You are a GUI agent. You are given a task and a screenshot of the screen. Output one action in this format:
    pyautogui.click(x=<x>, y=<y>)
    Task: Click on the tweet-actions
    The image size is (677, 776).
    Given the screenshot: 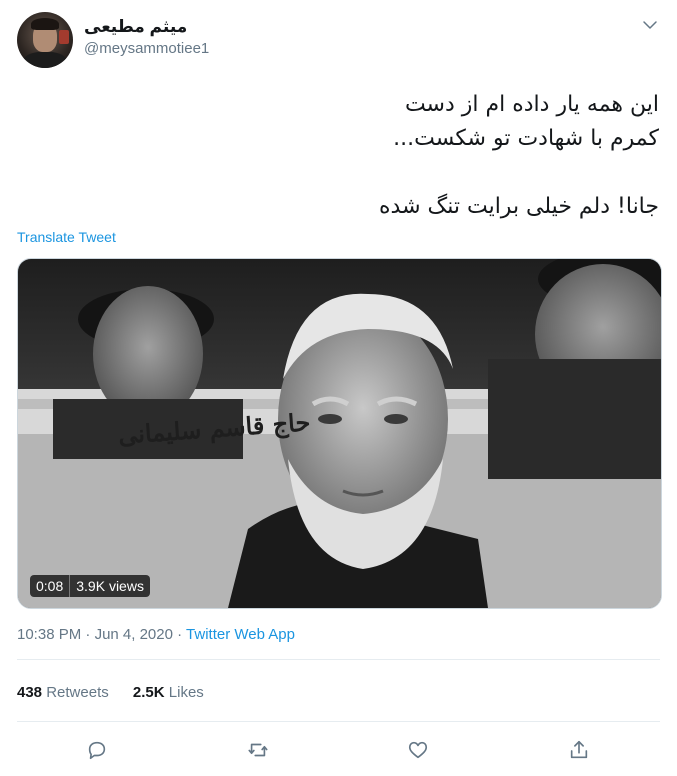 What is the action you would take?
    pyautogui.click(x=338, y=750)
    